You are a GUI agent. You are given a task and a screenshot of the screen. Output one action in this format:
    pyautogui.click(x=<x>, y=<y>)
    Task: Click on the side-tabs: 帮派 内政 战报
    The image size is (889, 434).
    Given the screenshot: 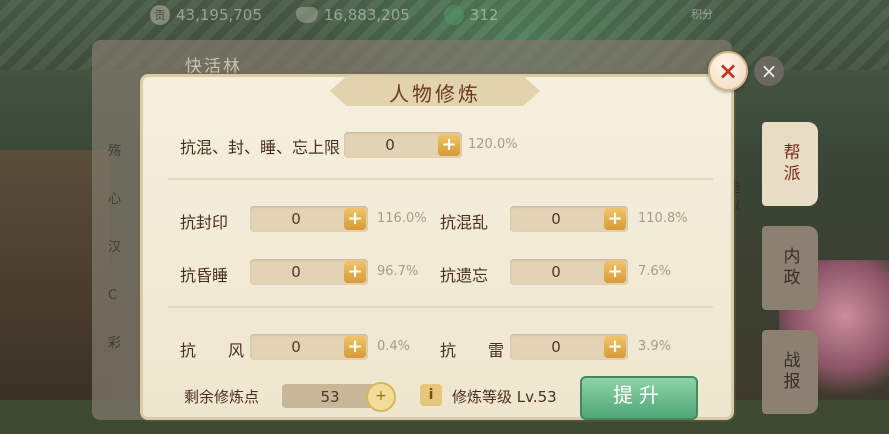 What is the action you would take?
    pyautogui.click(x=790, y=278)
    